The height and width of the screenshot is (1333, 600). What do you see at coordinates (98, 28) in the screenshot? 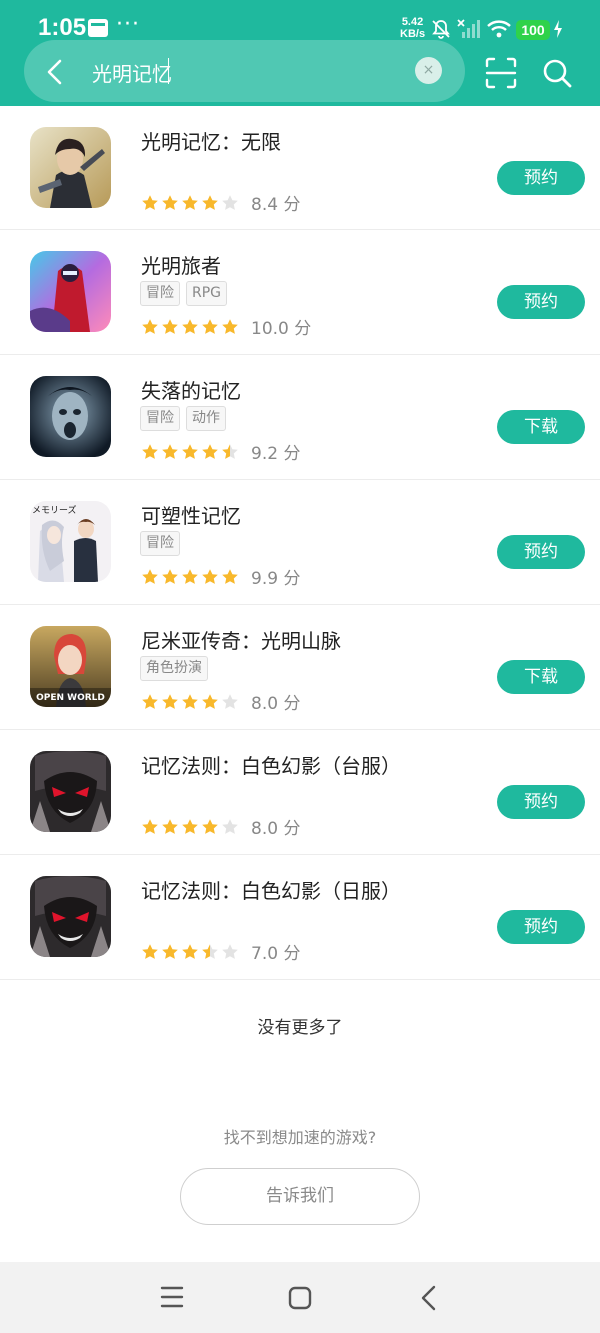
I see `notification-app-icon` at bounding box center [98, 28].